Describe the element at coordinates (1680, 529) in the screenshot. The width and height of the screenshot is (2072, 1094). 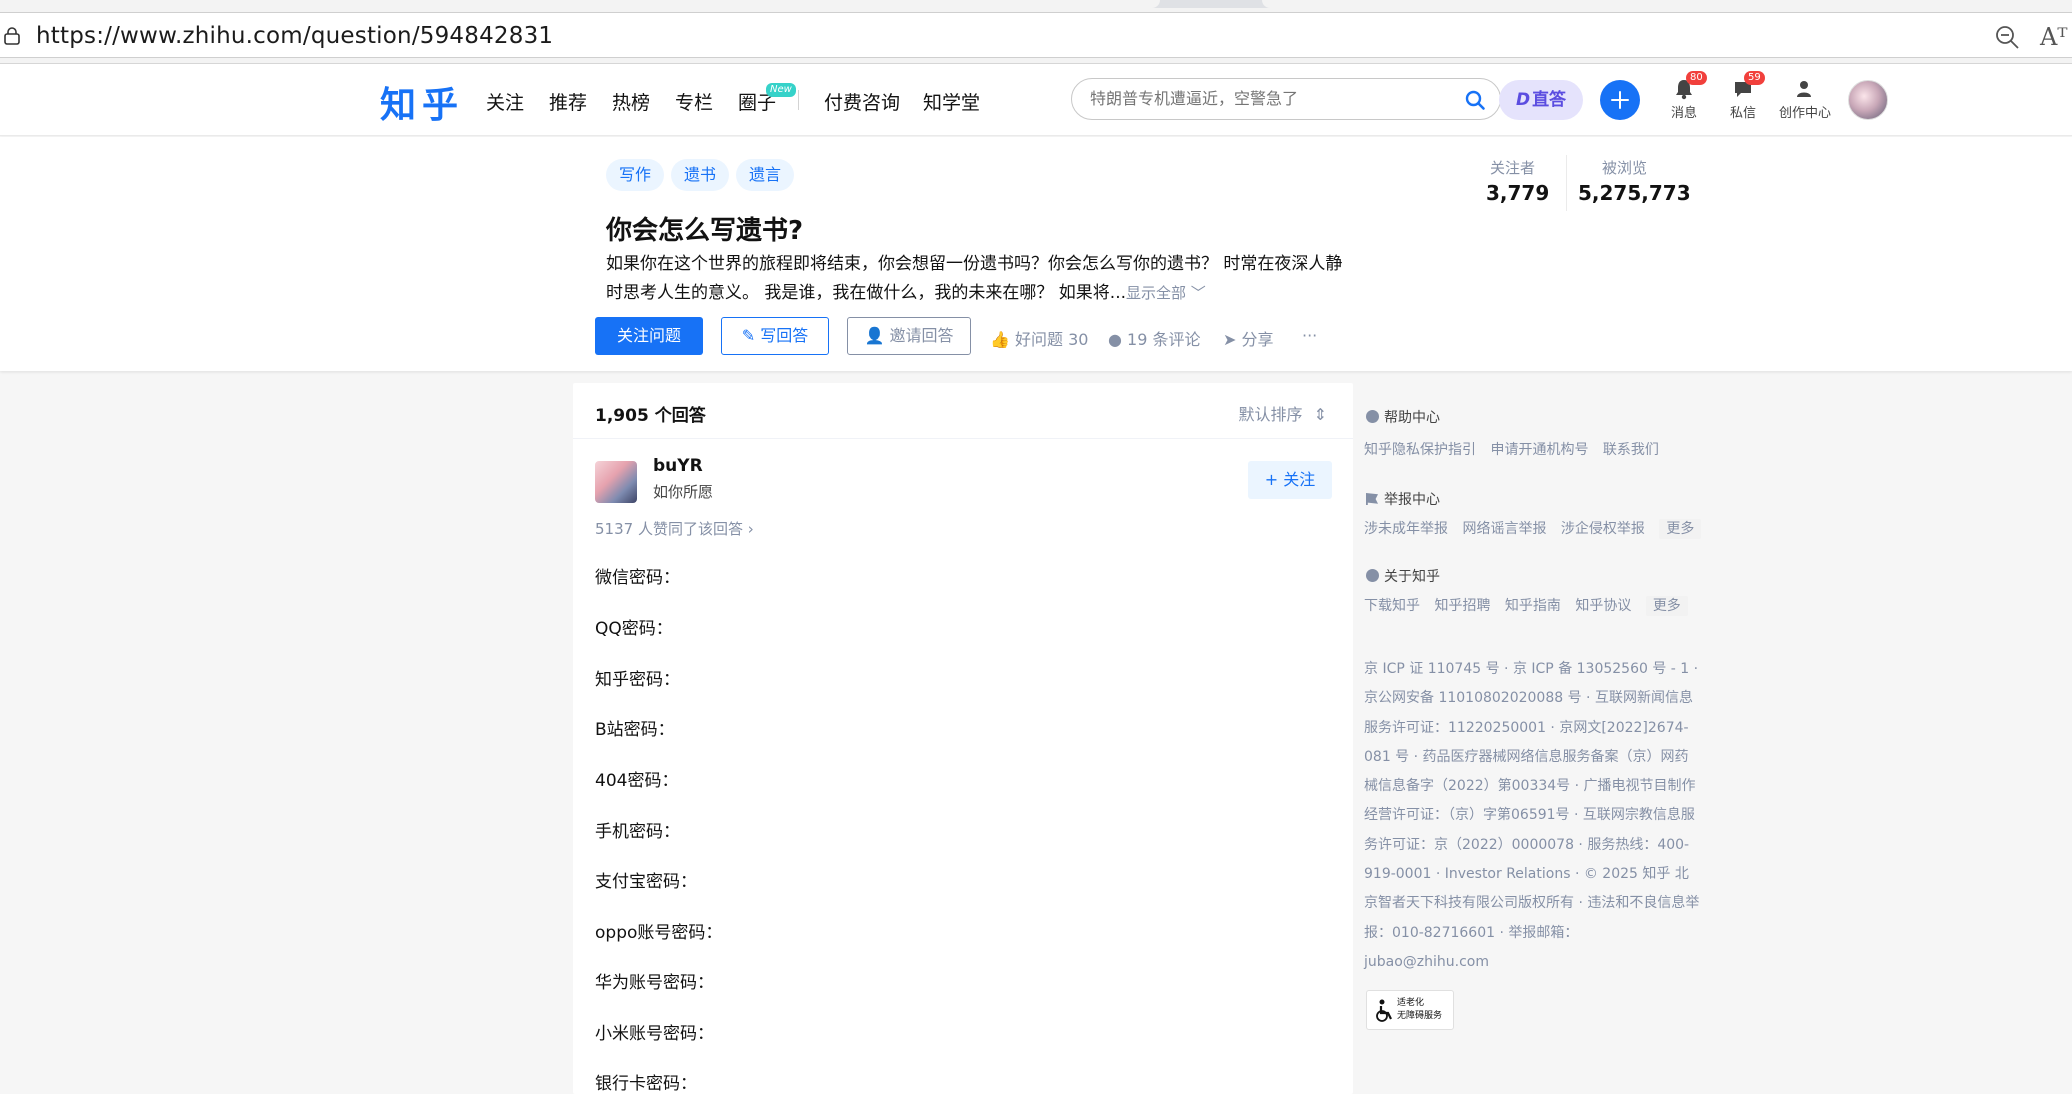
I see `report-more-button: 更多` at that location.